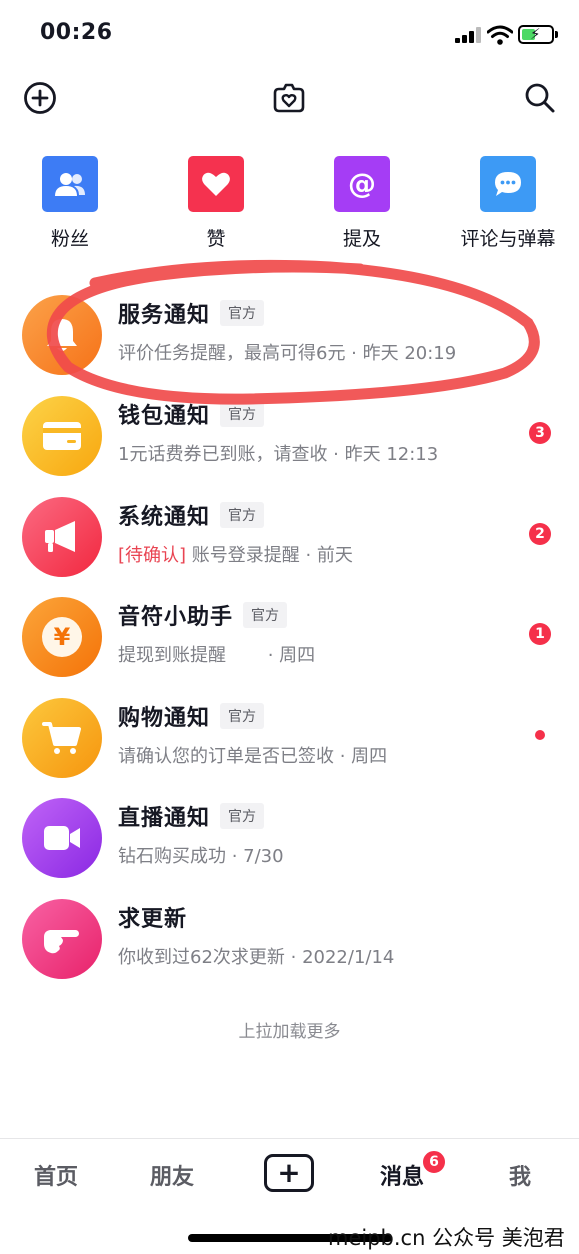 The height and width of the screenshot is (1254, 579). Describe the element at coordinates (153, 919) in the screenshot. I see `item-title: 求更新` at that location.